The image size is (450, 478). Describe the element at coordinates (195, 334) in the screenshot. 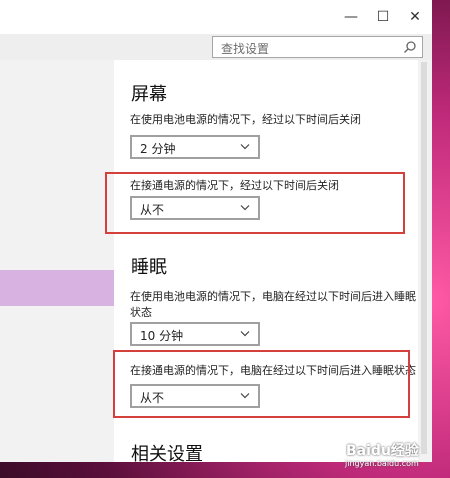

I see `sleep-battery-dropdown: 10 分钟` at that location.